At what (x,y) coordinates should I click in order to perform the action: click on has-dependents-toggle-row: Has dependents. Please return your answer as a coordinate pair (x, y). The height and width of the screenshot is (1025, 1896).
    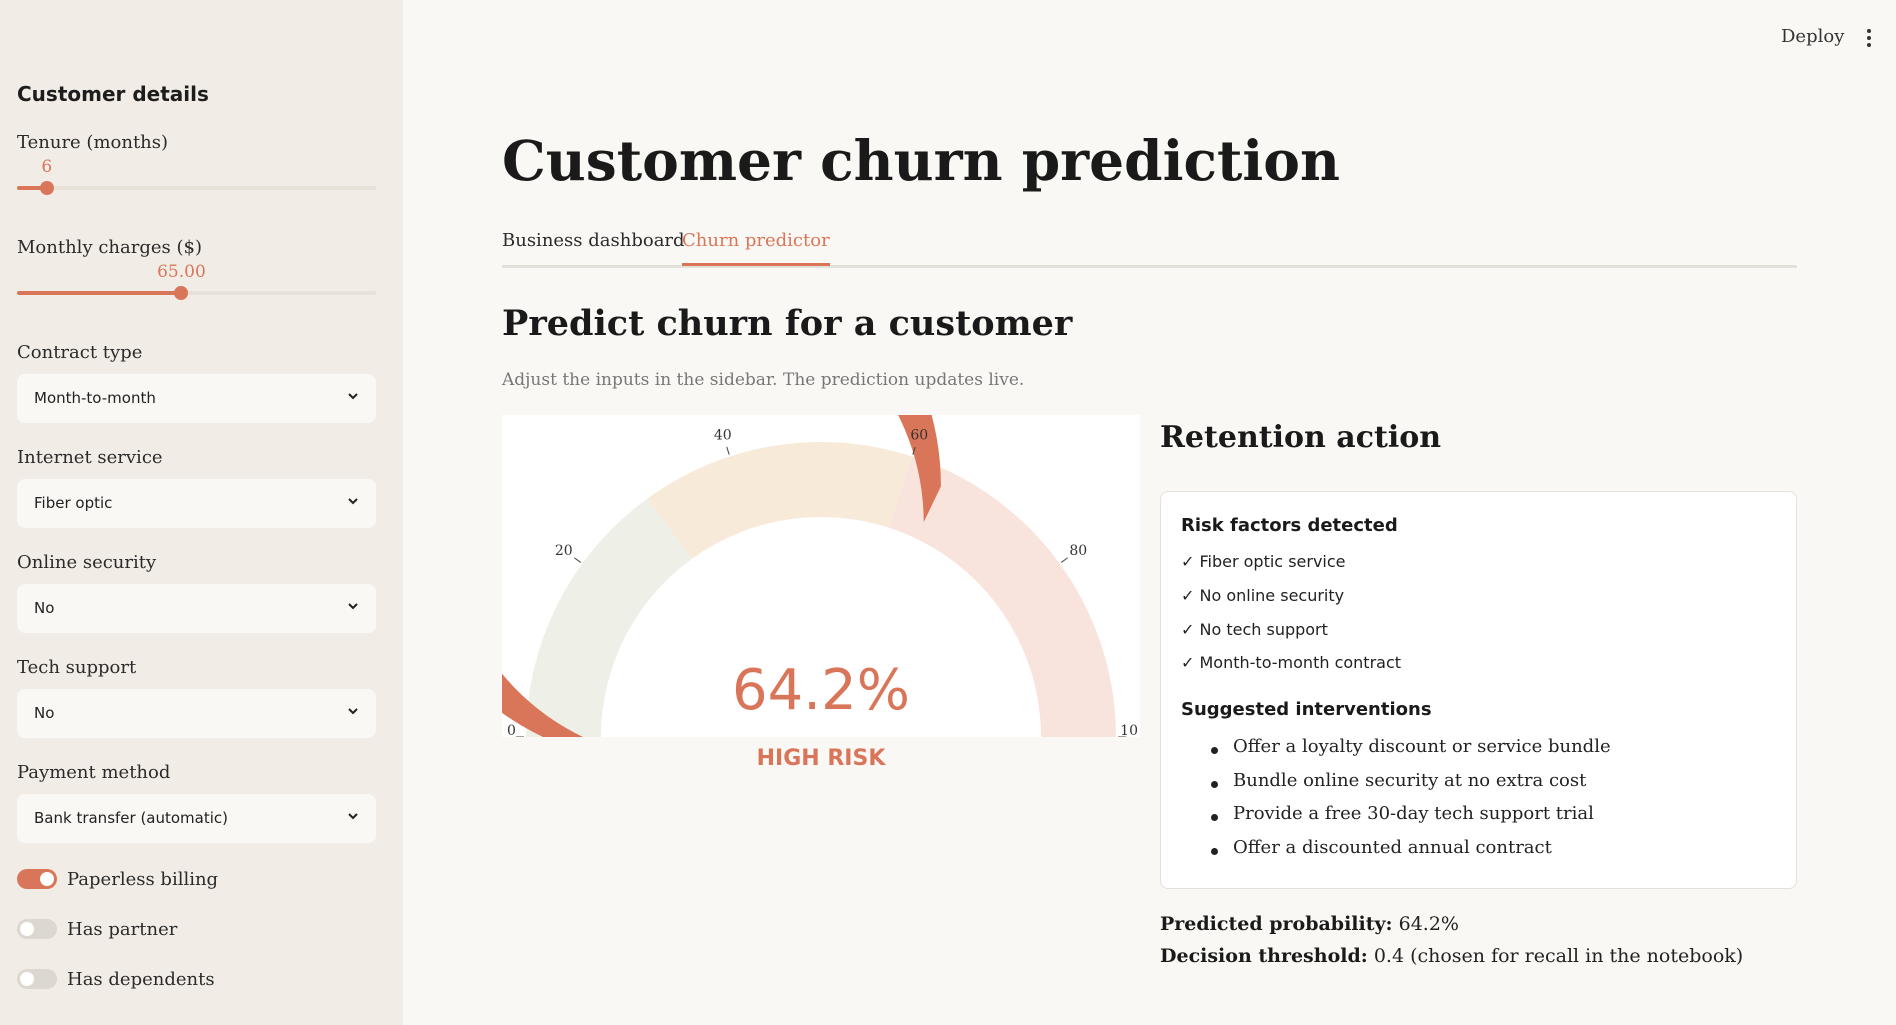
    Looking at the image, I should click on (116, 979).